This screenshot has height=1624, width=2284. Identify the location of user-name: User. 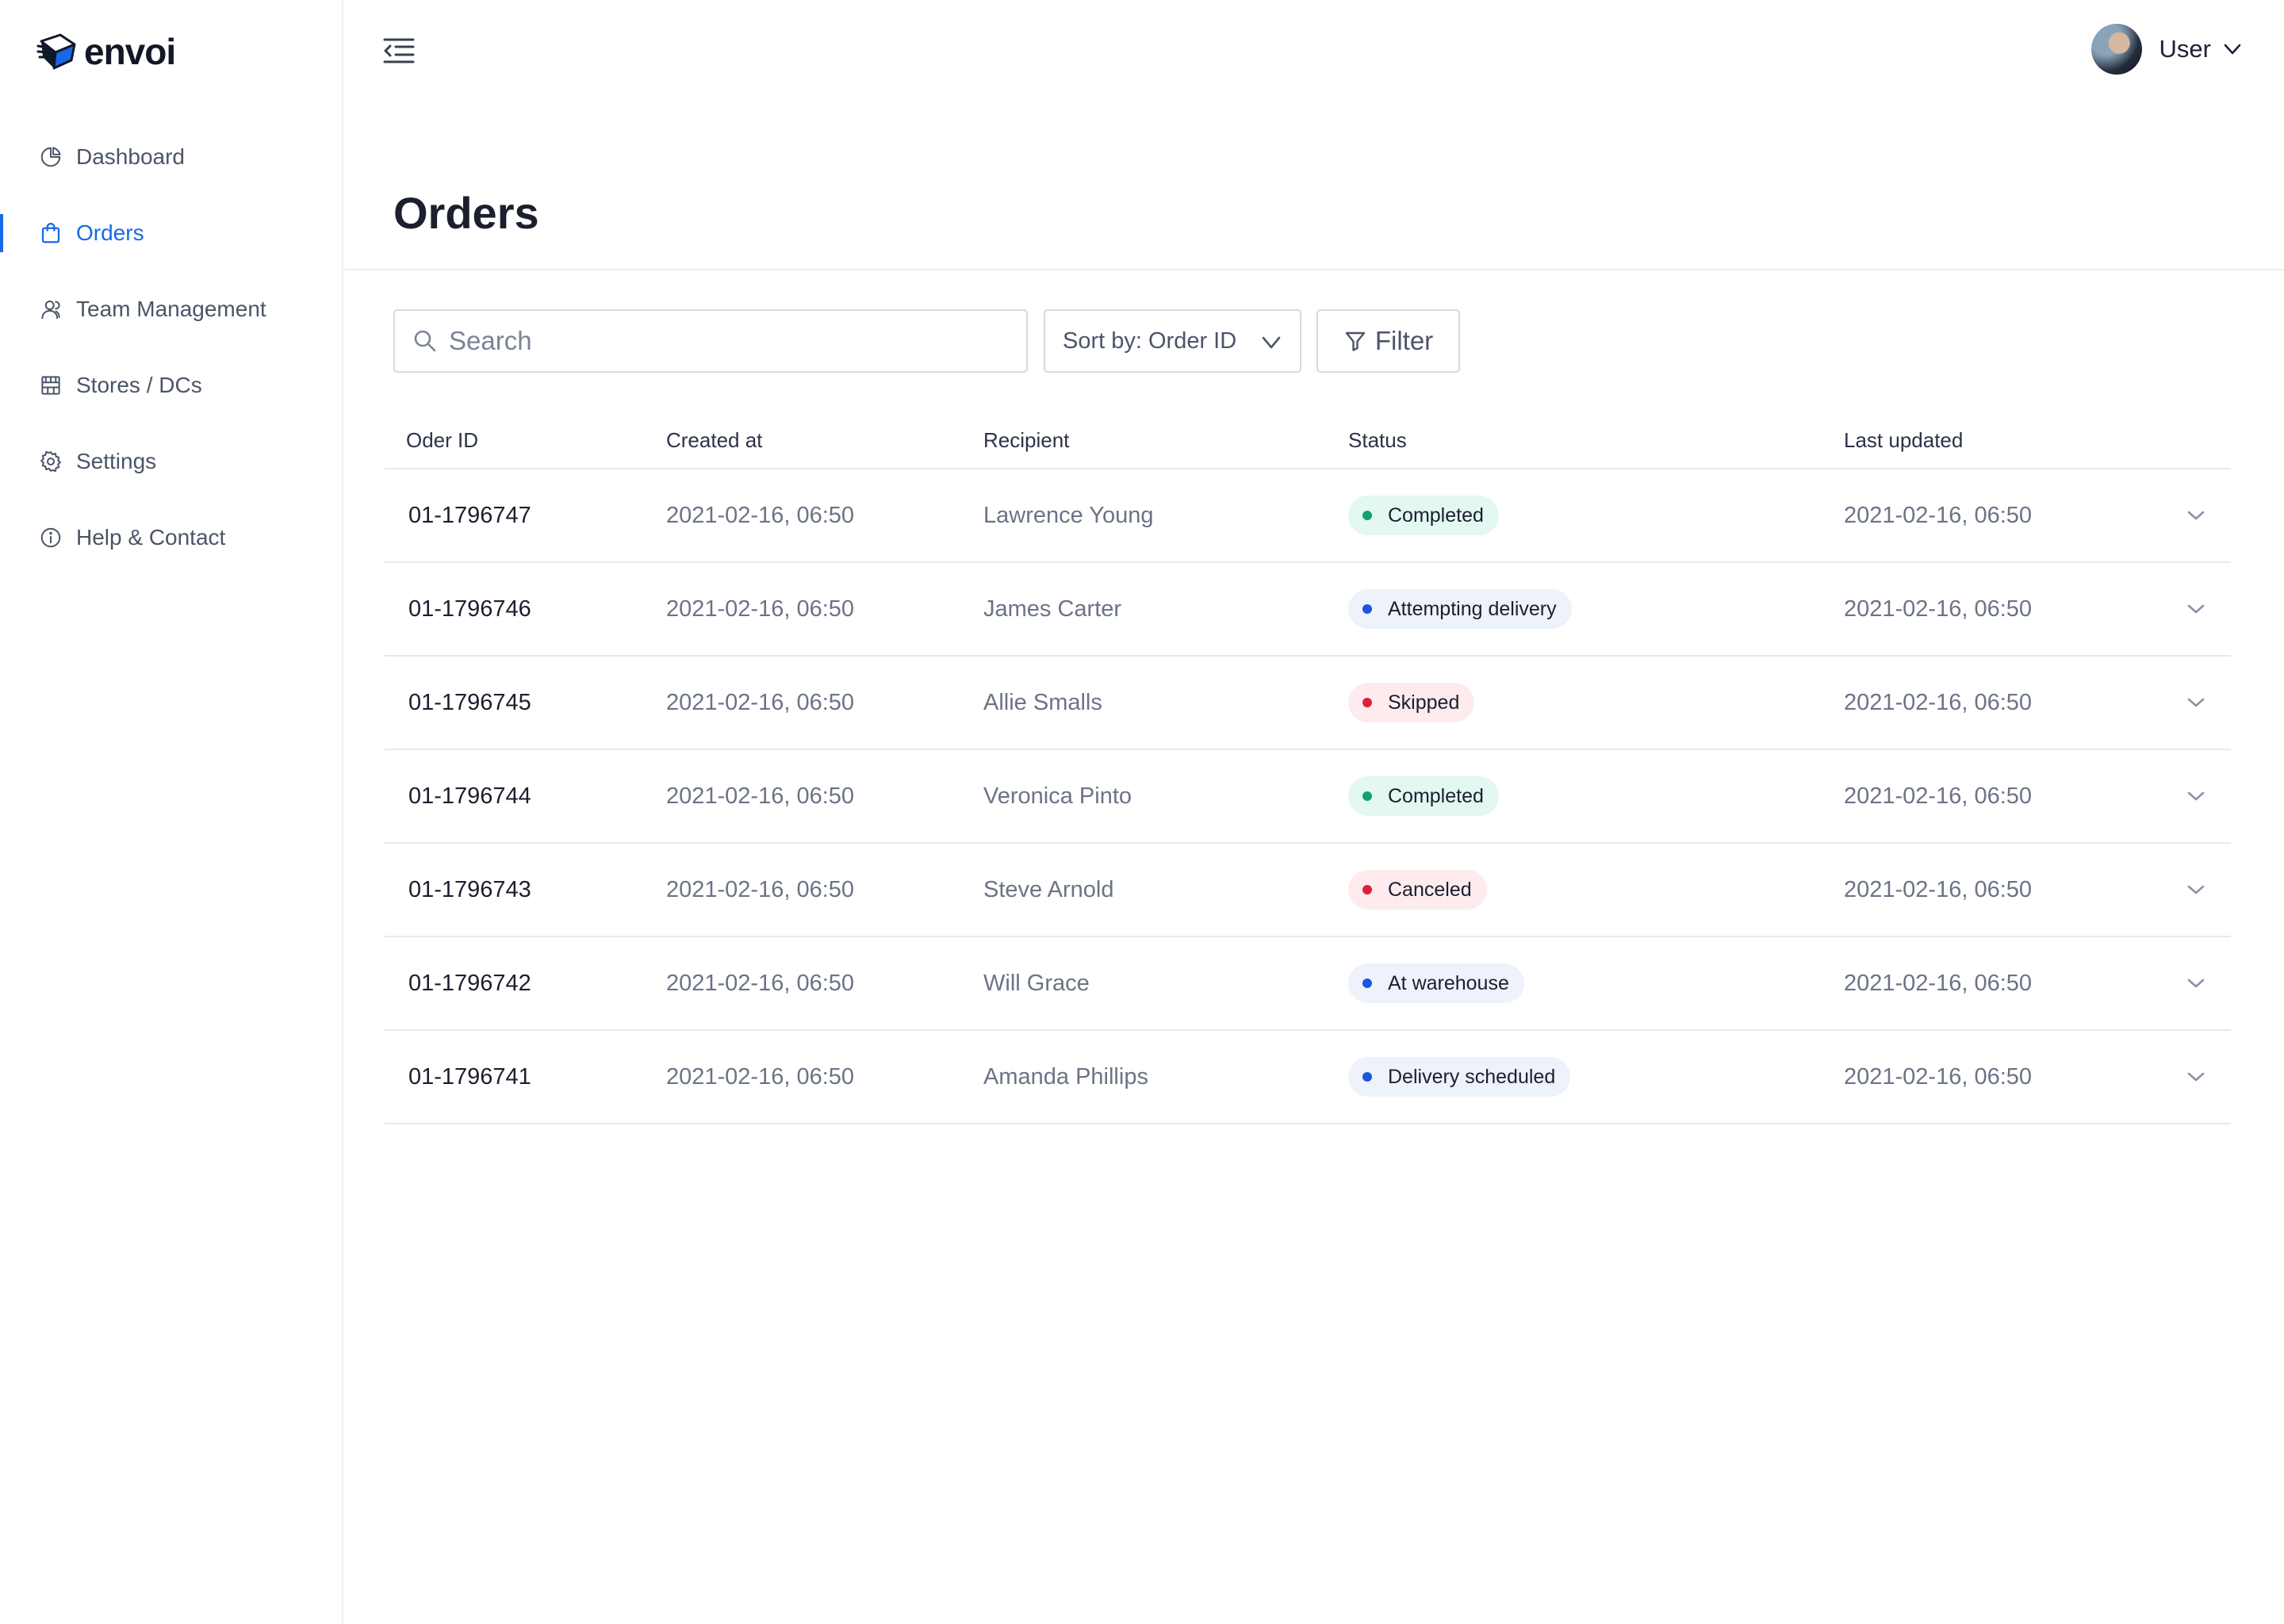
(2185, 49).